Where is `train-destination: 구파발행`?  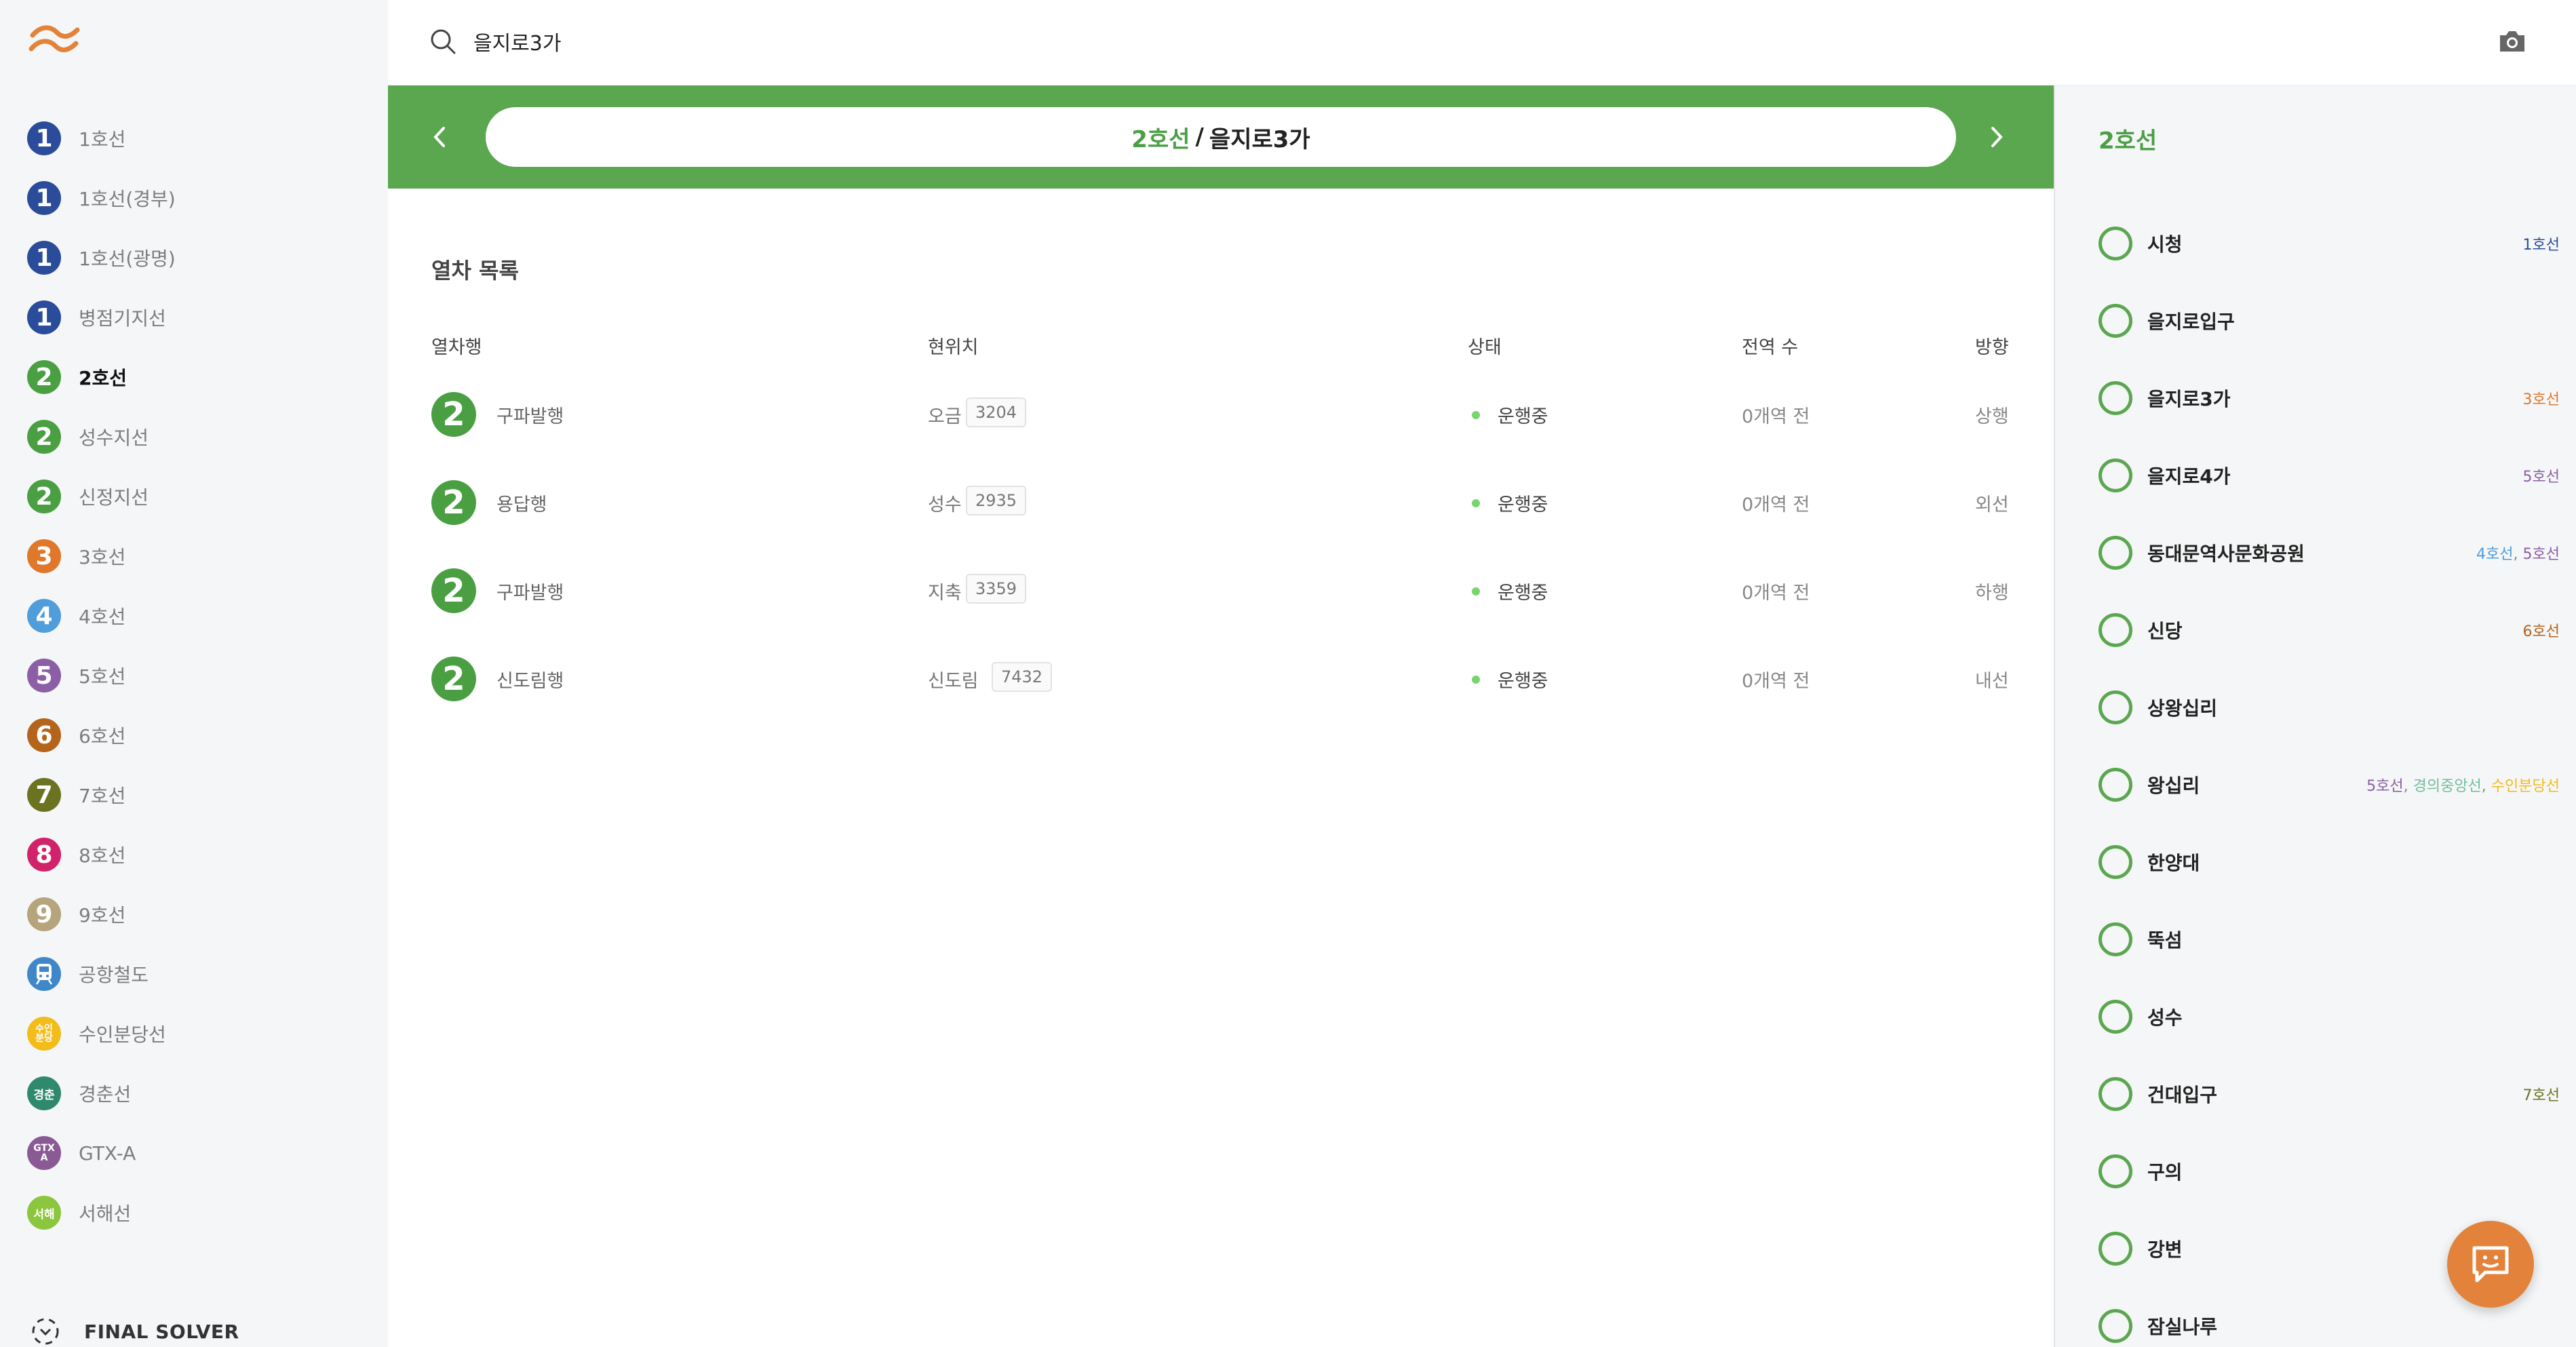 train-destination: 구파발행 is located at coordinates (530, 593).